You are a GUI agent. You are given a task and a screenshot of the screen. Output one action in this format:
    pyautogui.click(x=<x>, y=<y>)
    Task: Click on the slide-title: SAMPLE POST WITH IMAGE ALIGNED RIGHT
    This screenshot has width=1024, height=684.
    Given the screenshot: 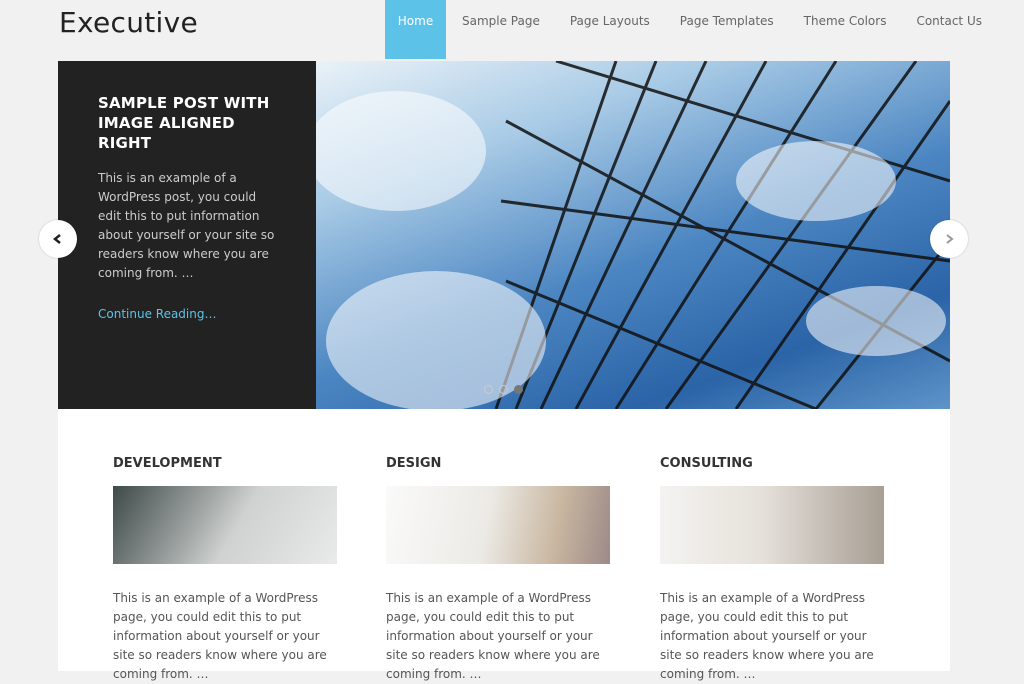 What is the action you would take?
    pyautogui.click(x=187, y=123)
    